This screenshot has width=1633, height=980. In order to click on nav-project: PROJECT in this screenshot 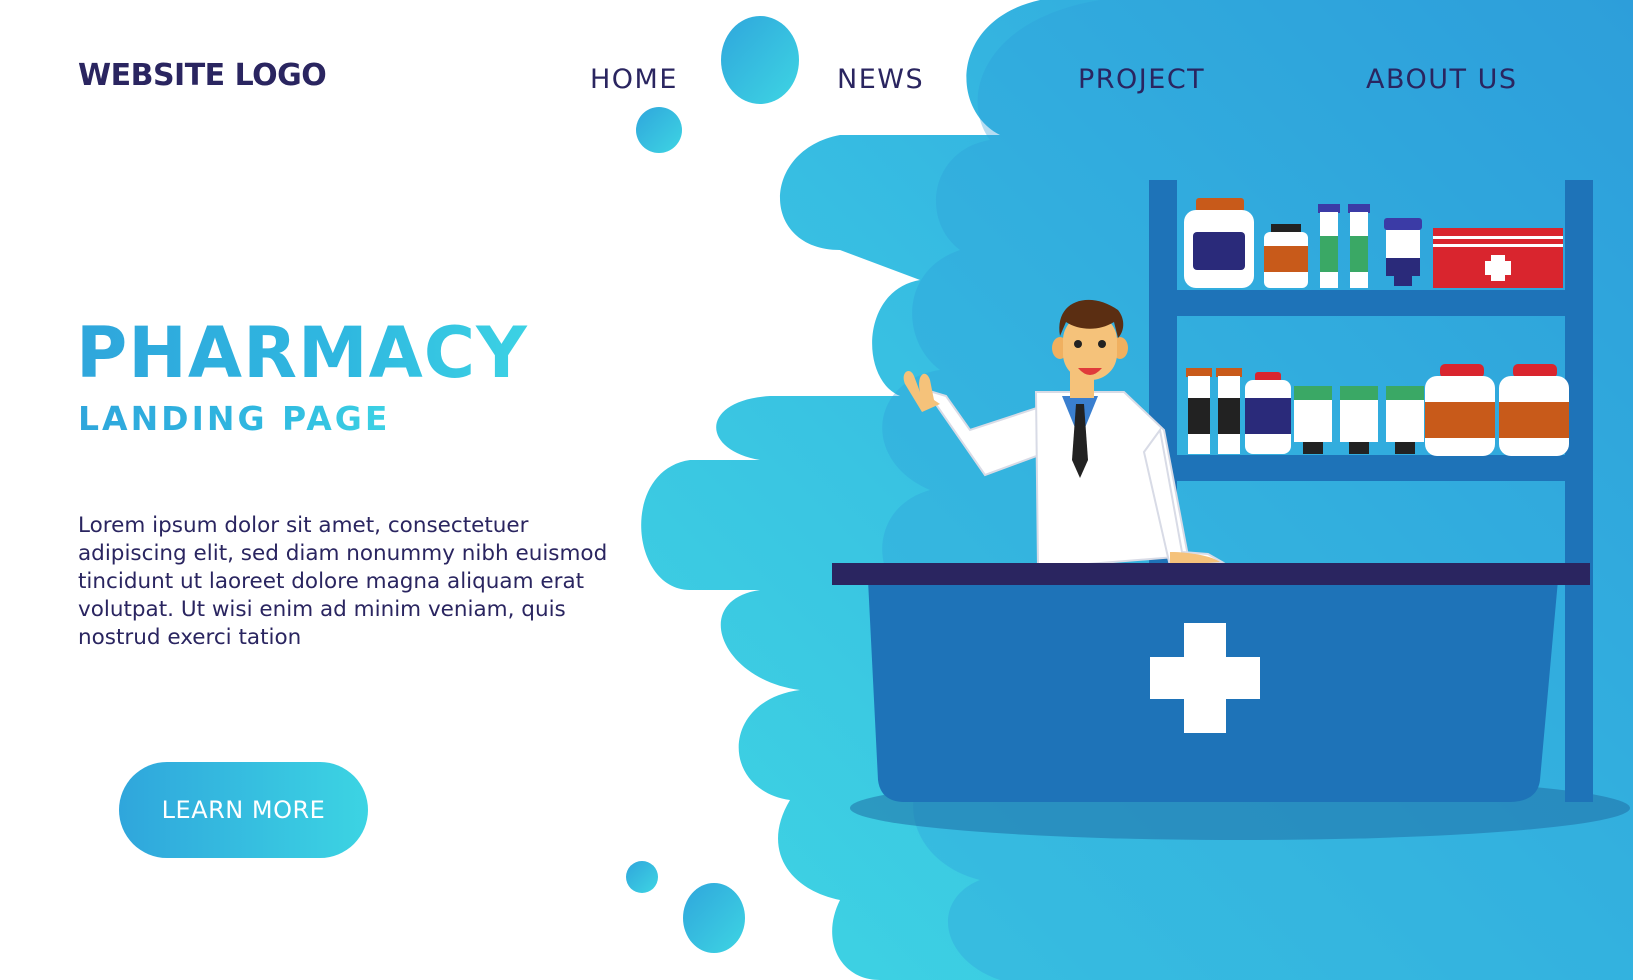, I will do `click(1141, 79)`.